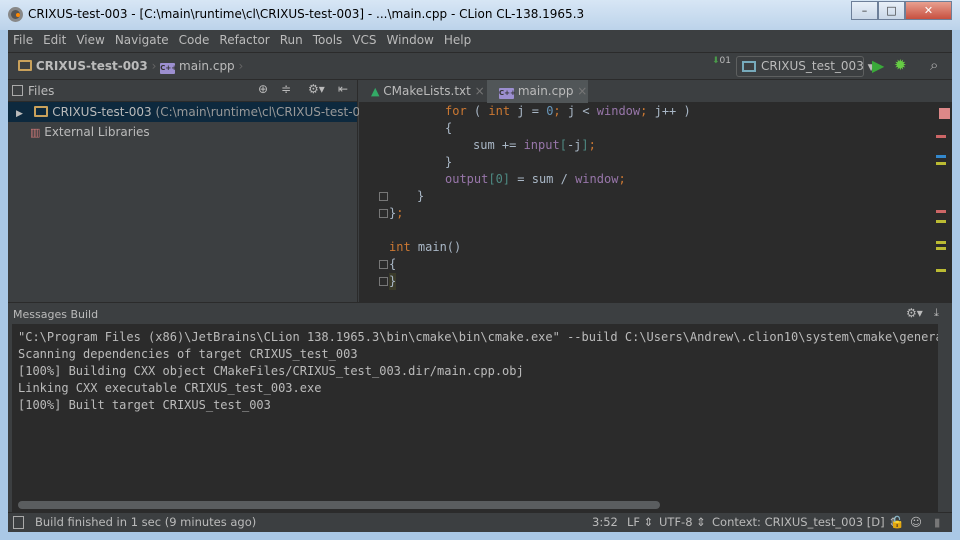 This screenshot has height=540, width=960. I want to click on hide-panel-icon: ⤓, so click(936, 313).